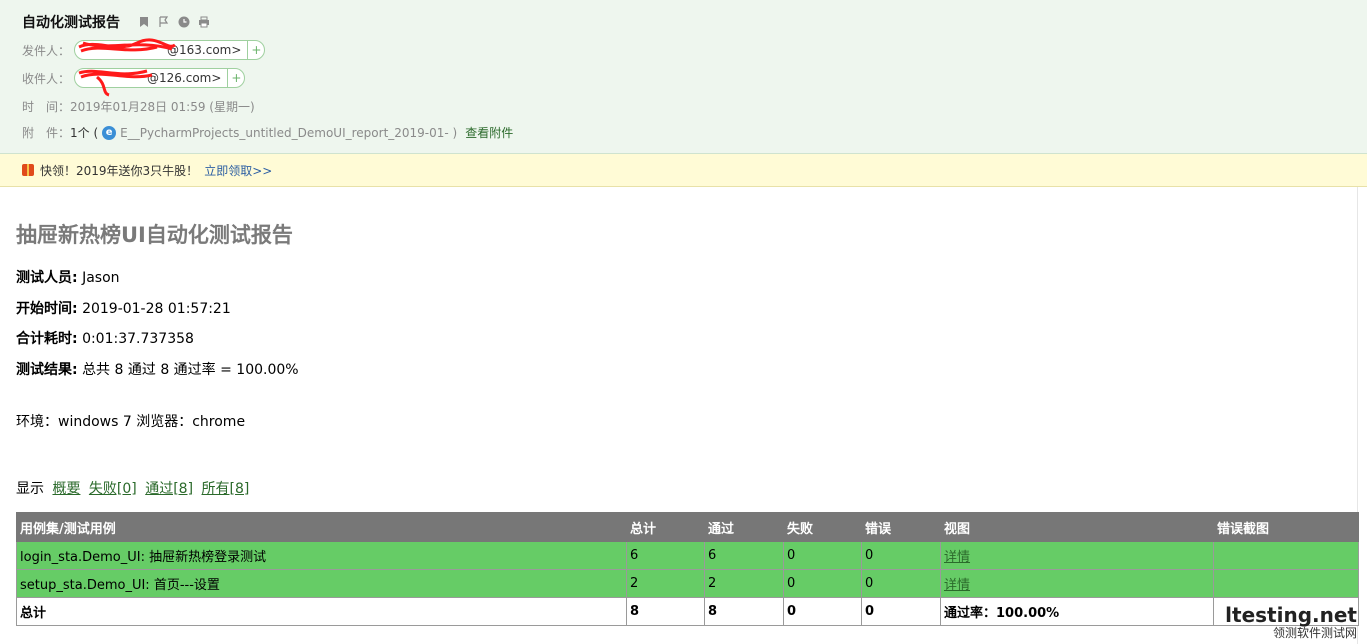 This screenshot has width=1367, height=644. I want to click on filter-all-link: 所有[8], so click(226, 489).